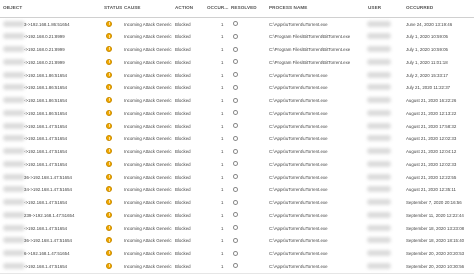  What do you see at coordinates (47, 24) in the screenshot?
I see `object-cell: 3->192.168.1.86:51654` at bounding box center [47, 24].